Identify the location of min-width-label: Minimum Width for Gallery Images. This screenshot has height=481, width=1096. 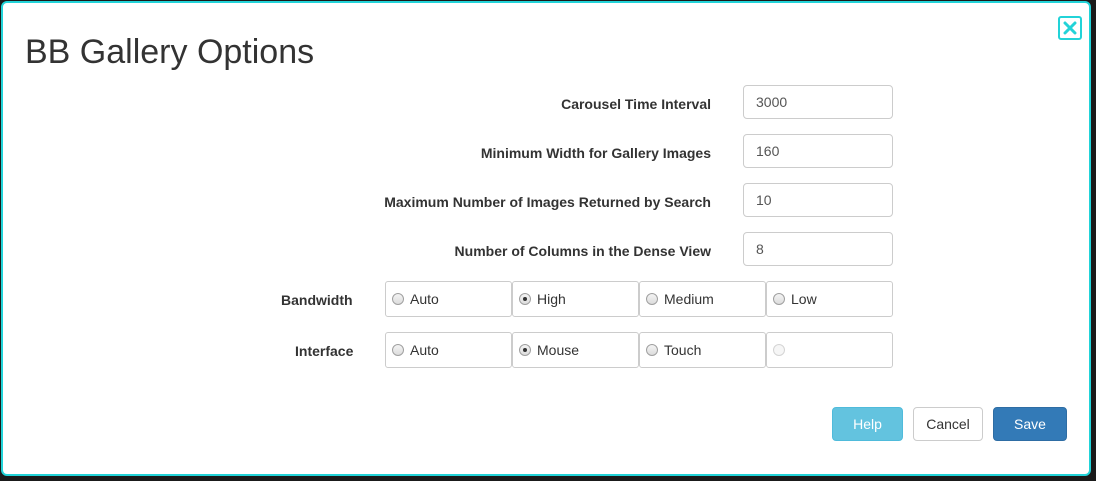
(595, 153).